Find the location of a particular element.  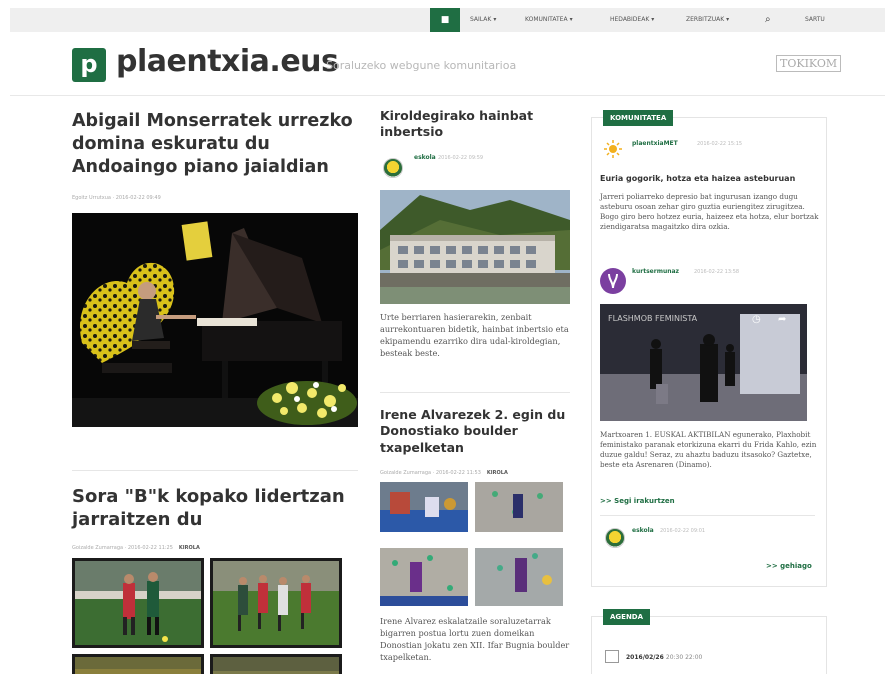

home-icon: ■ is located at coordinates (445, 20).